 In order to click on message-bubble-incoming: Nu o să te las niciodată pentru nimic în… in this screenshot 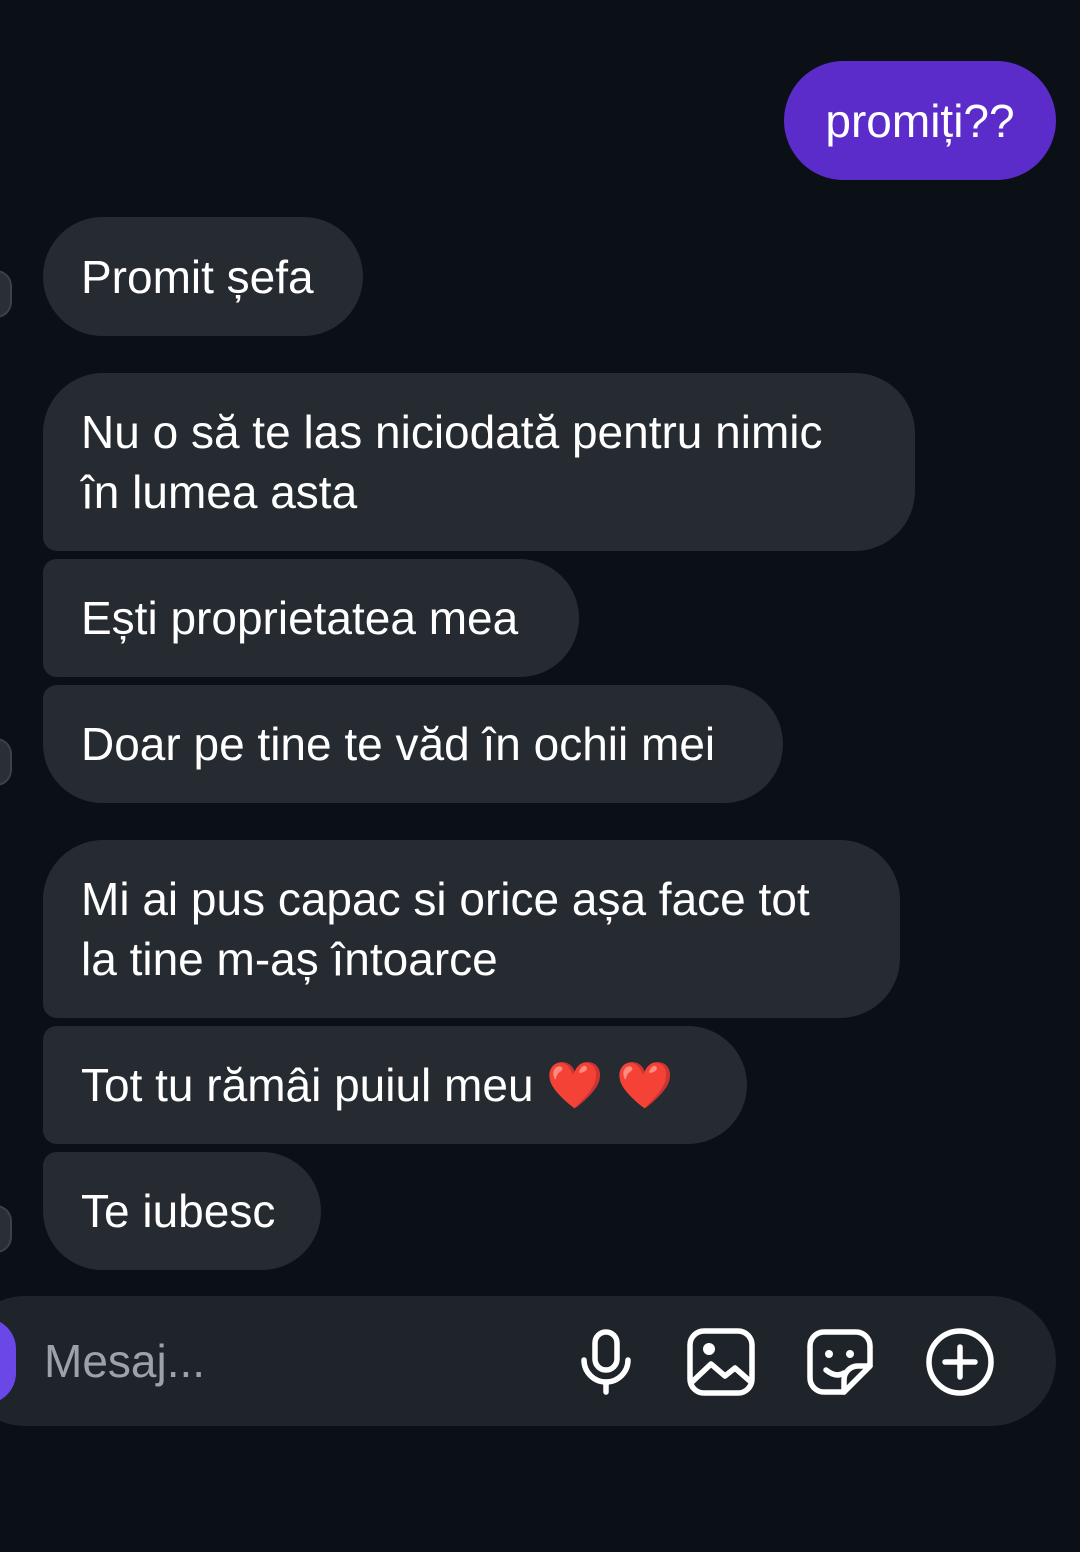, I will do `click(479, 462)`.